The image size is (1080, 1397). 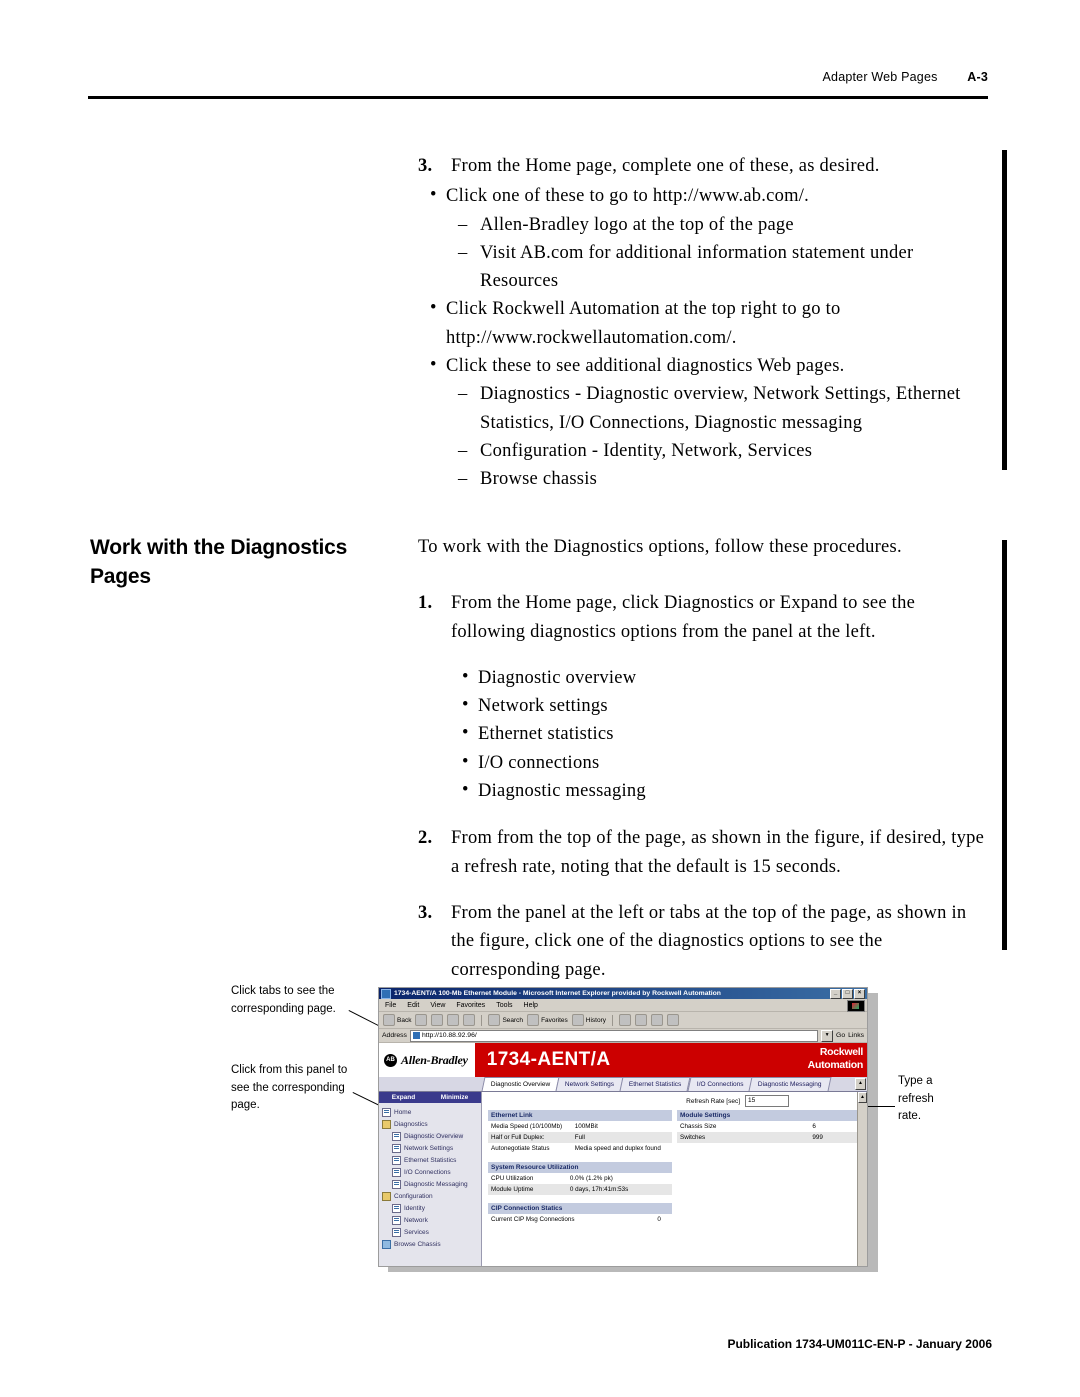 I want to click on window-buttons: _ □ ×, so click(x=847, y=993).